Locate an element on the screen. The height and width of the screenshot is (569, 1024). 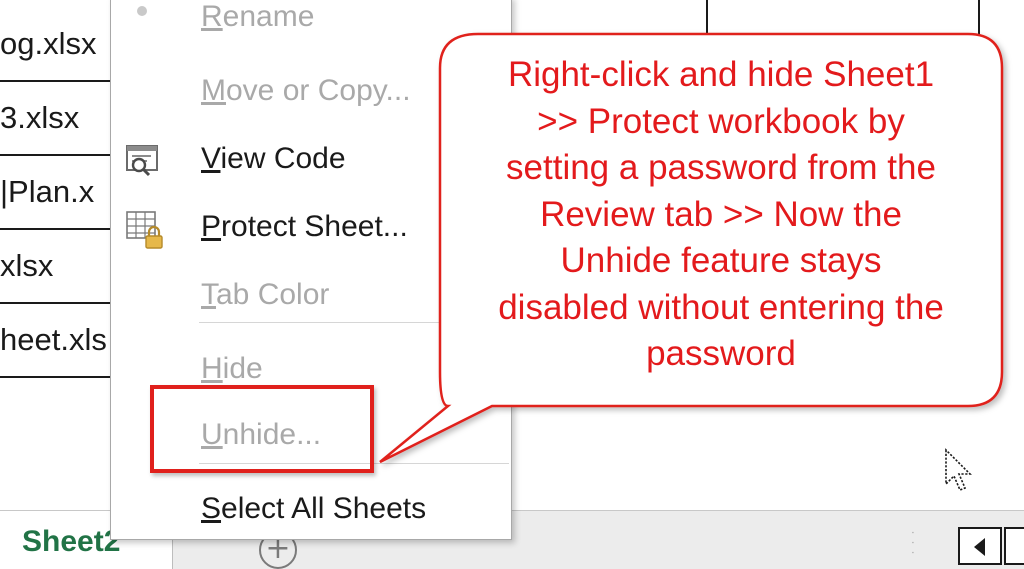
callout-line: password is located at coordinates (721, 353).